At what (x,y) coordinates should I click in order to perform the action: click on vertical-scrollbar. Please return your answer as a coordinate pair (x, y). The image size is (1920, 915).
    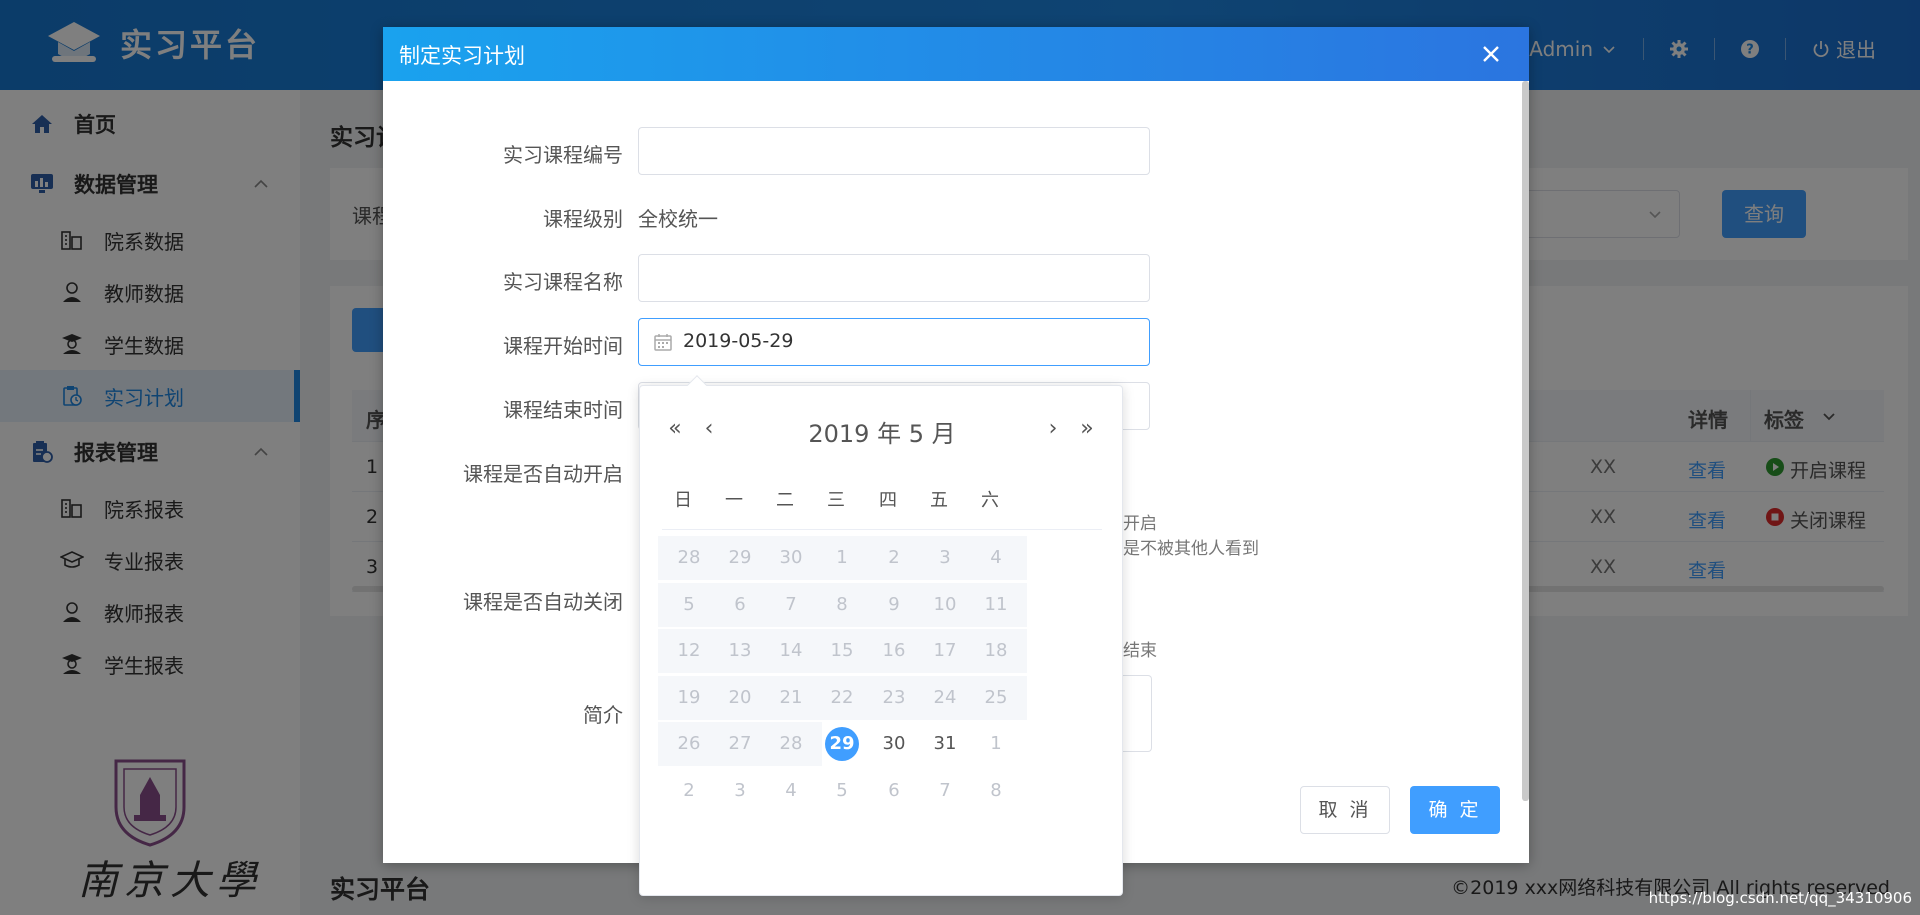
    Looking at the image, I should click on (1525, 441).